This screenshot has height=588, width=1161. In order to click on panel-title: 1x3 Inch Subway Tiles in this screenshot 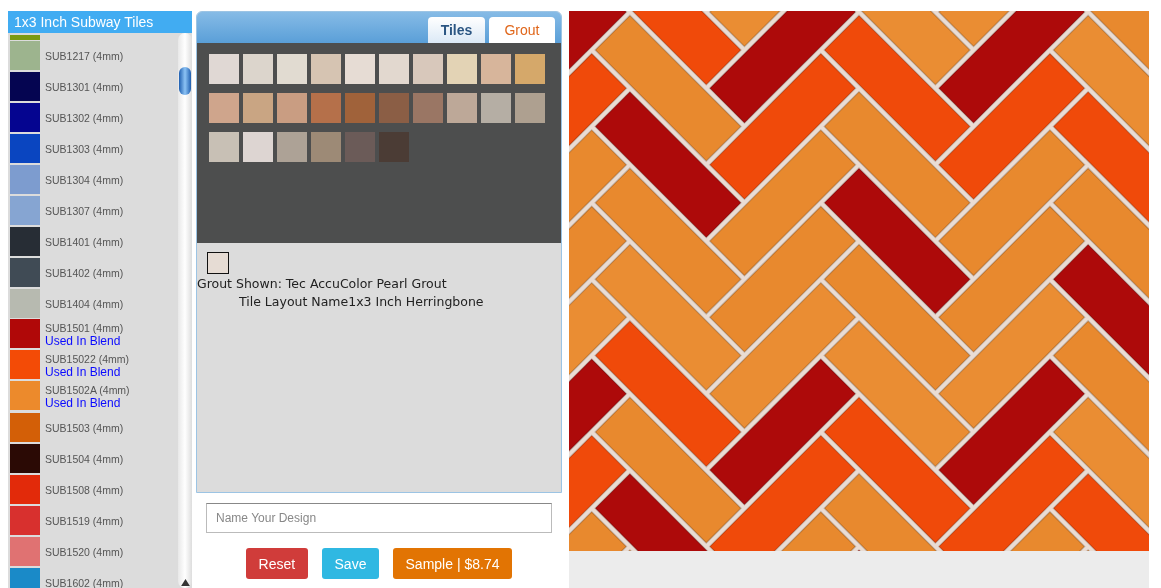, I will do `click(100, 22)`.